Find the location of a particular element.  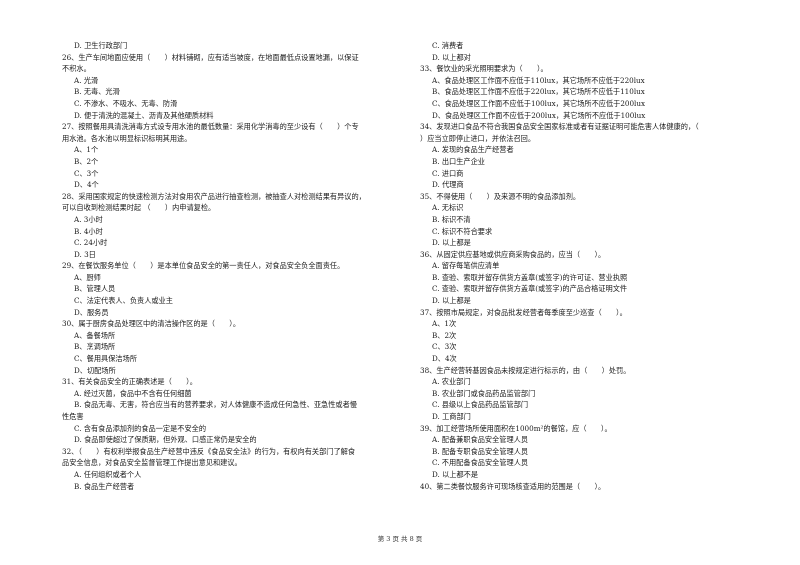

question-stem: 35、不得使用（ ）及来源不明的食品添加剂。 is located at coordinates (500, 196).